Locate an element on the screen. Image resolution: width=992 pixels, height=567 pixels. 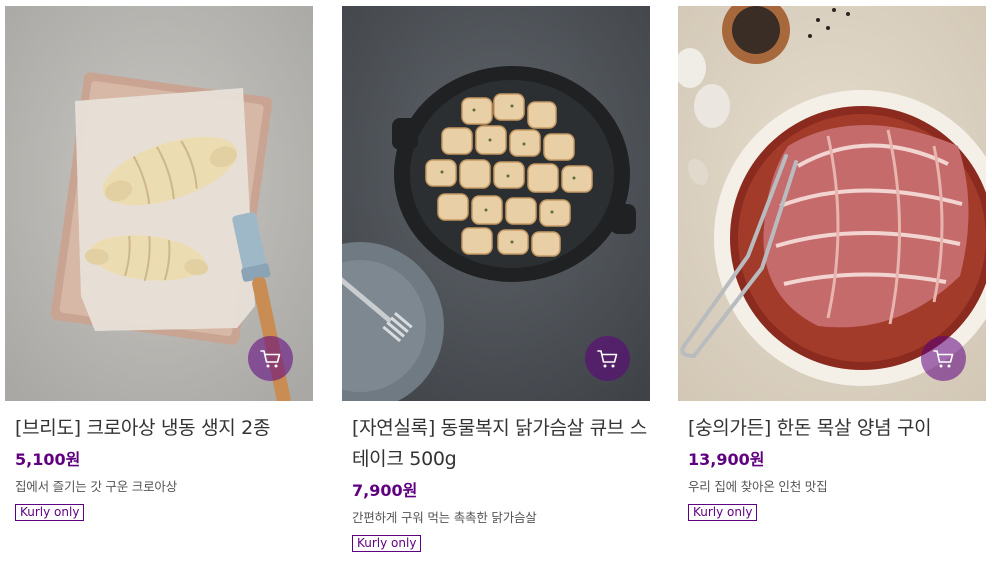
product-description: 집에서 즐기는 갓 구운 크로아상 is located at coordinates (96, 486).